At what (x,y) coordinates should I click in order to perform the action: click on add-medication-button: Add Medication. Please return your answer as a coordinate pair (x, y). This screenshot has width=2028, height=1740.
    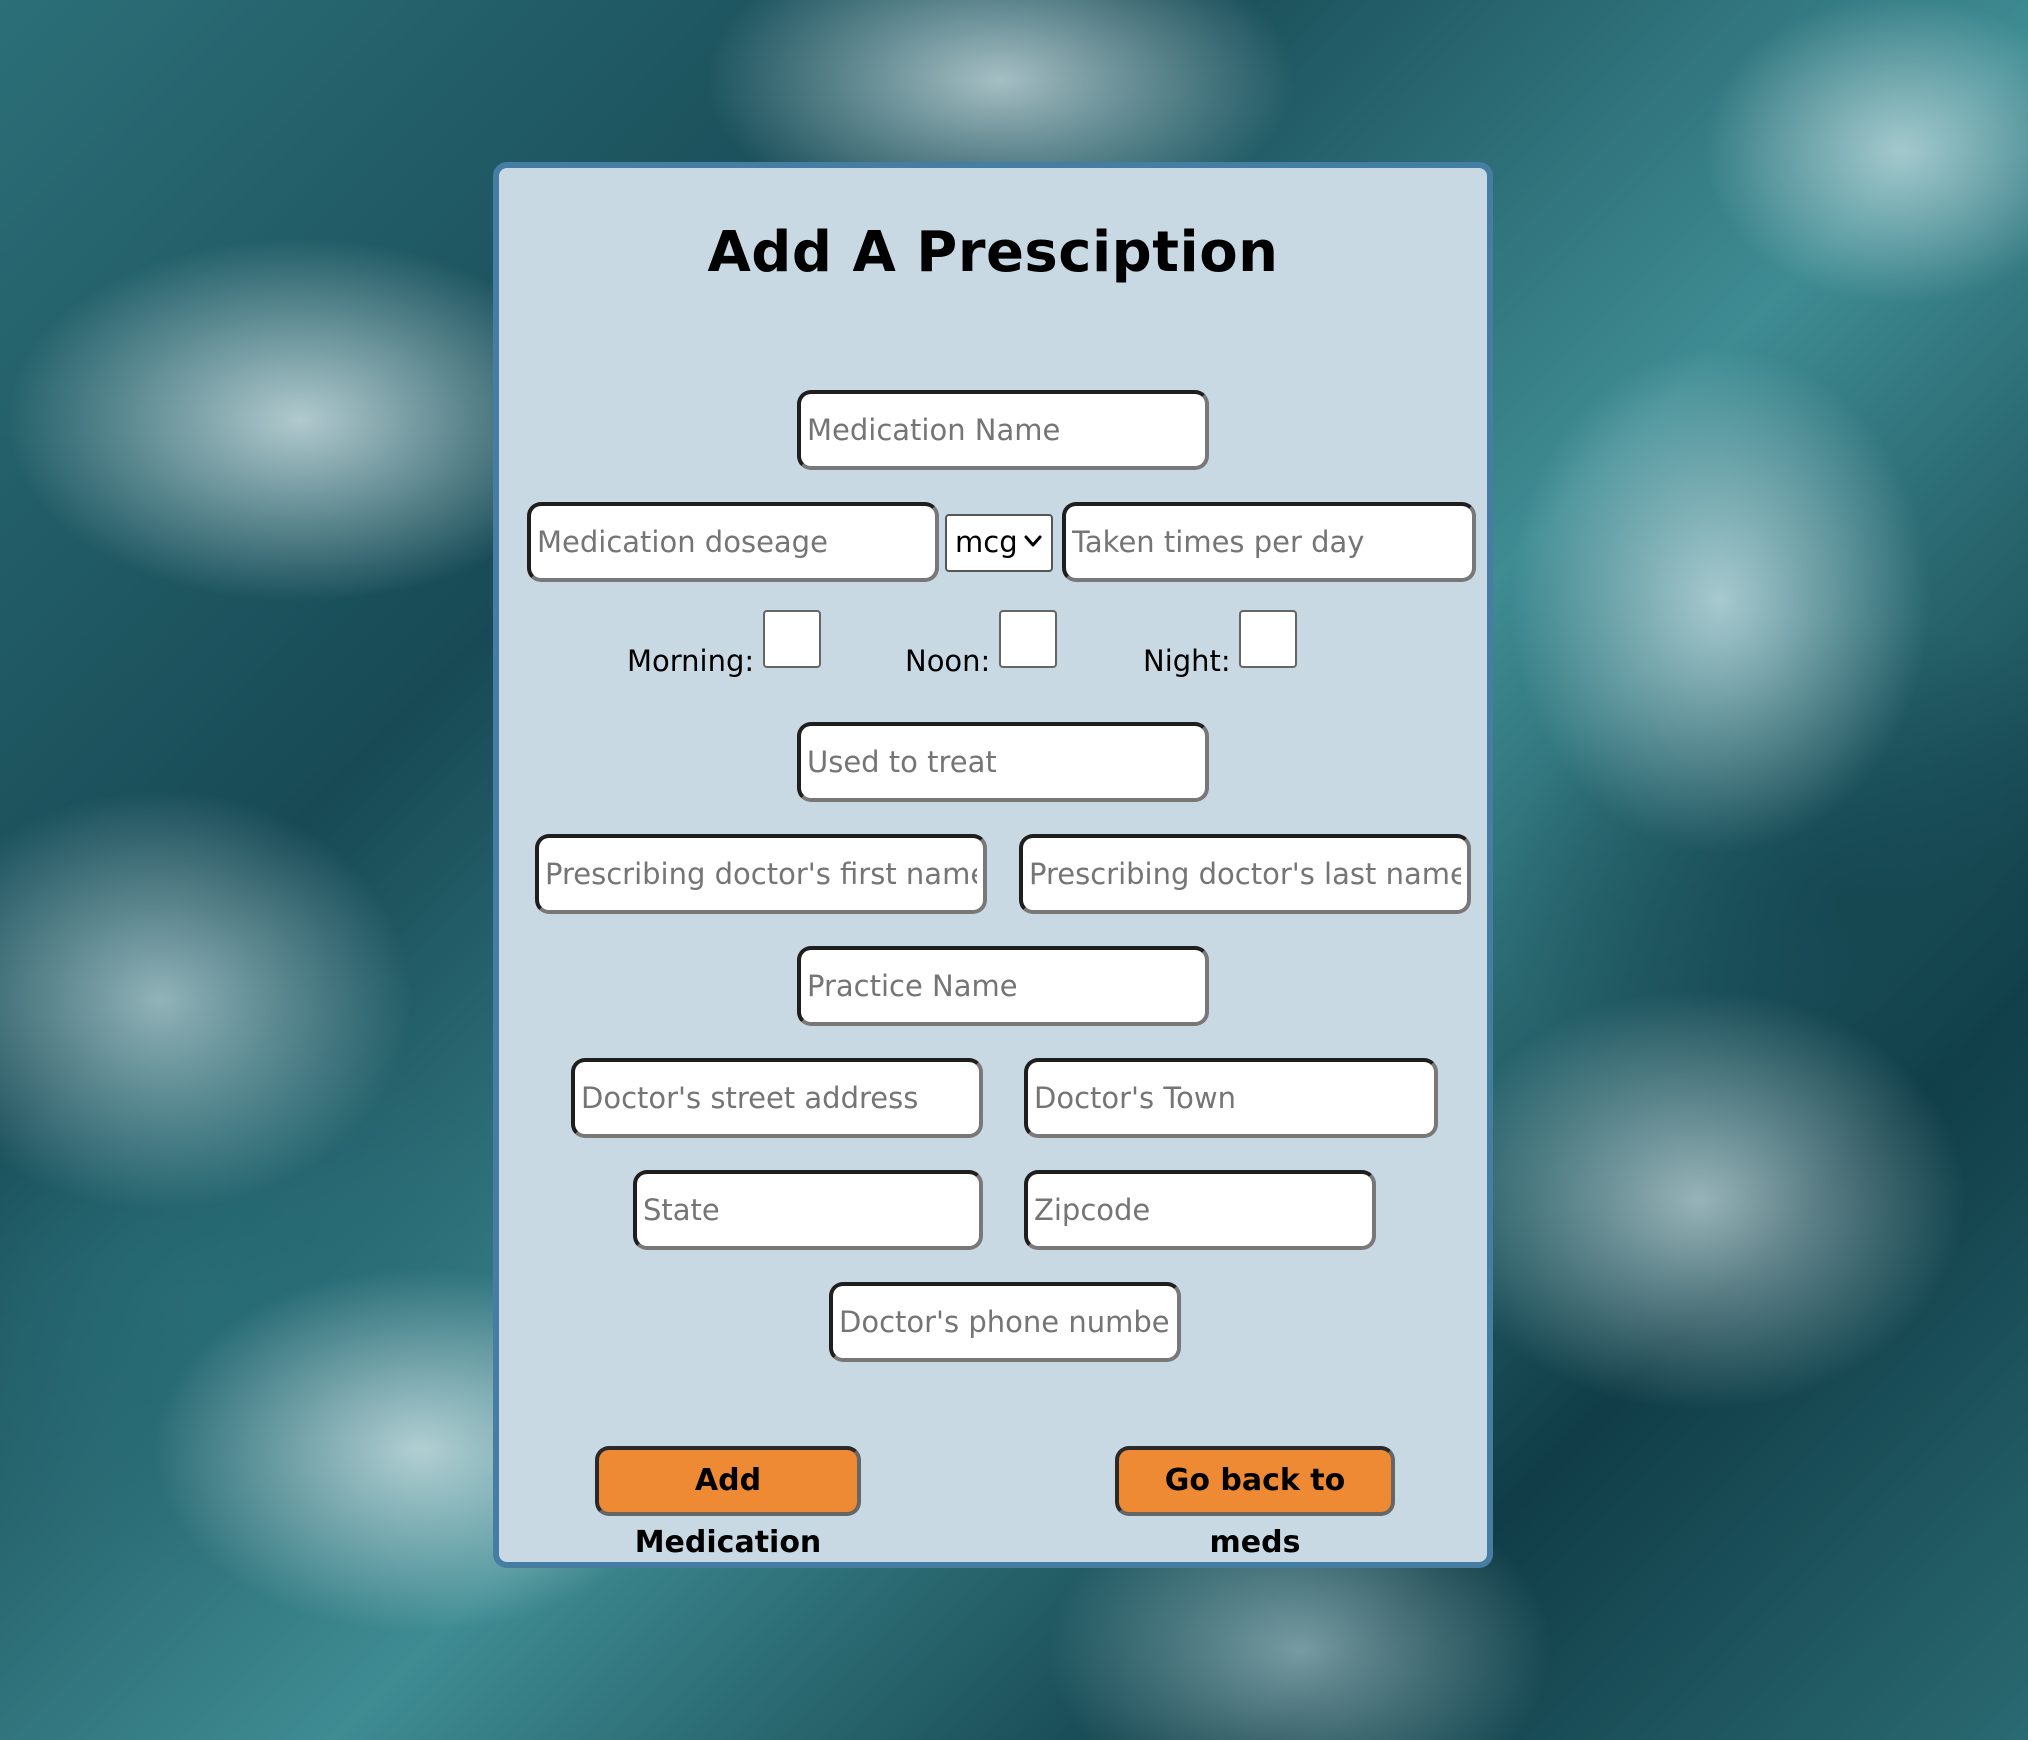
    Looking at the image, I should click on (728, 1503).